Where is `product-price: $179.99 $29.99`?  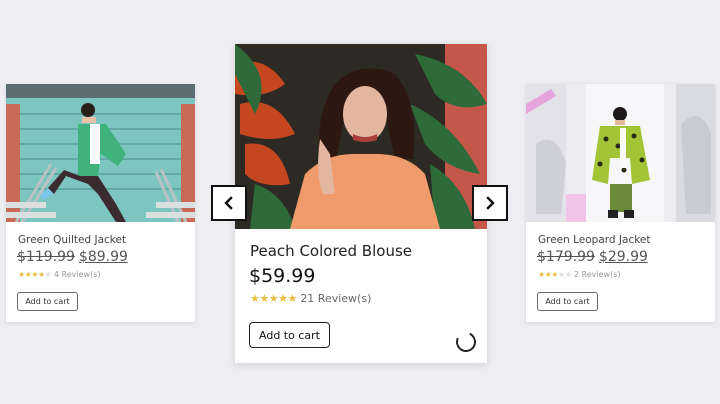 product-price: $179.99 $29.99 is located at coordinates (592, 257).